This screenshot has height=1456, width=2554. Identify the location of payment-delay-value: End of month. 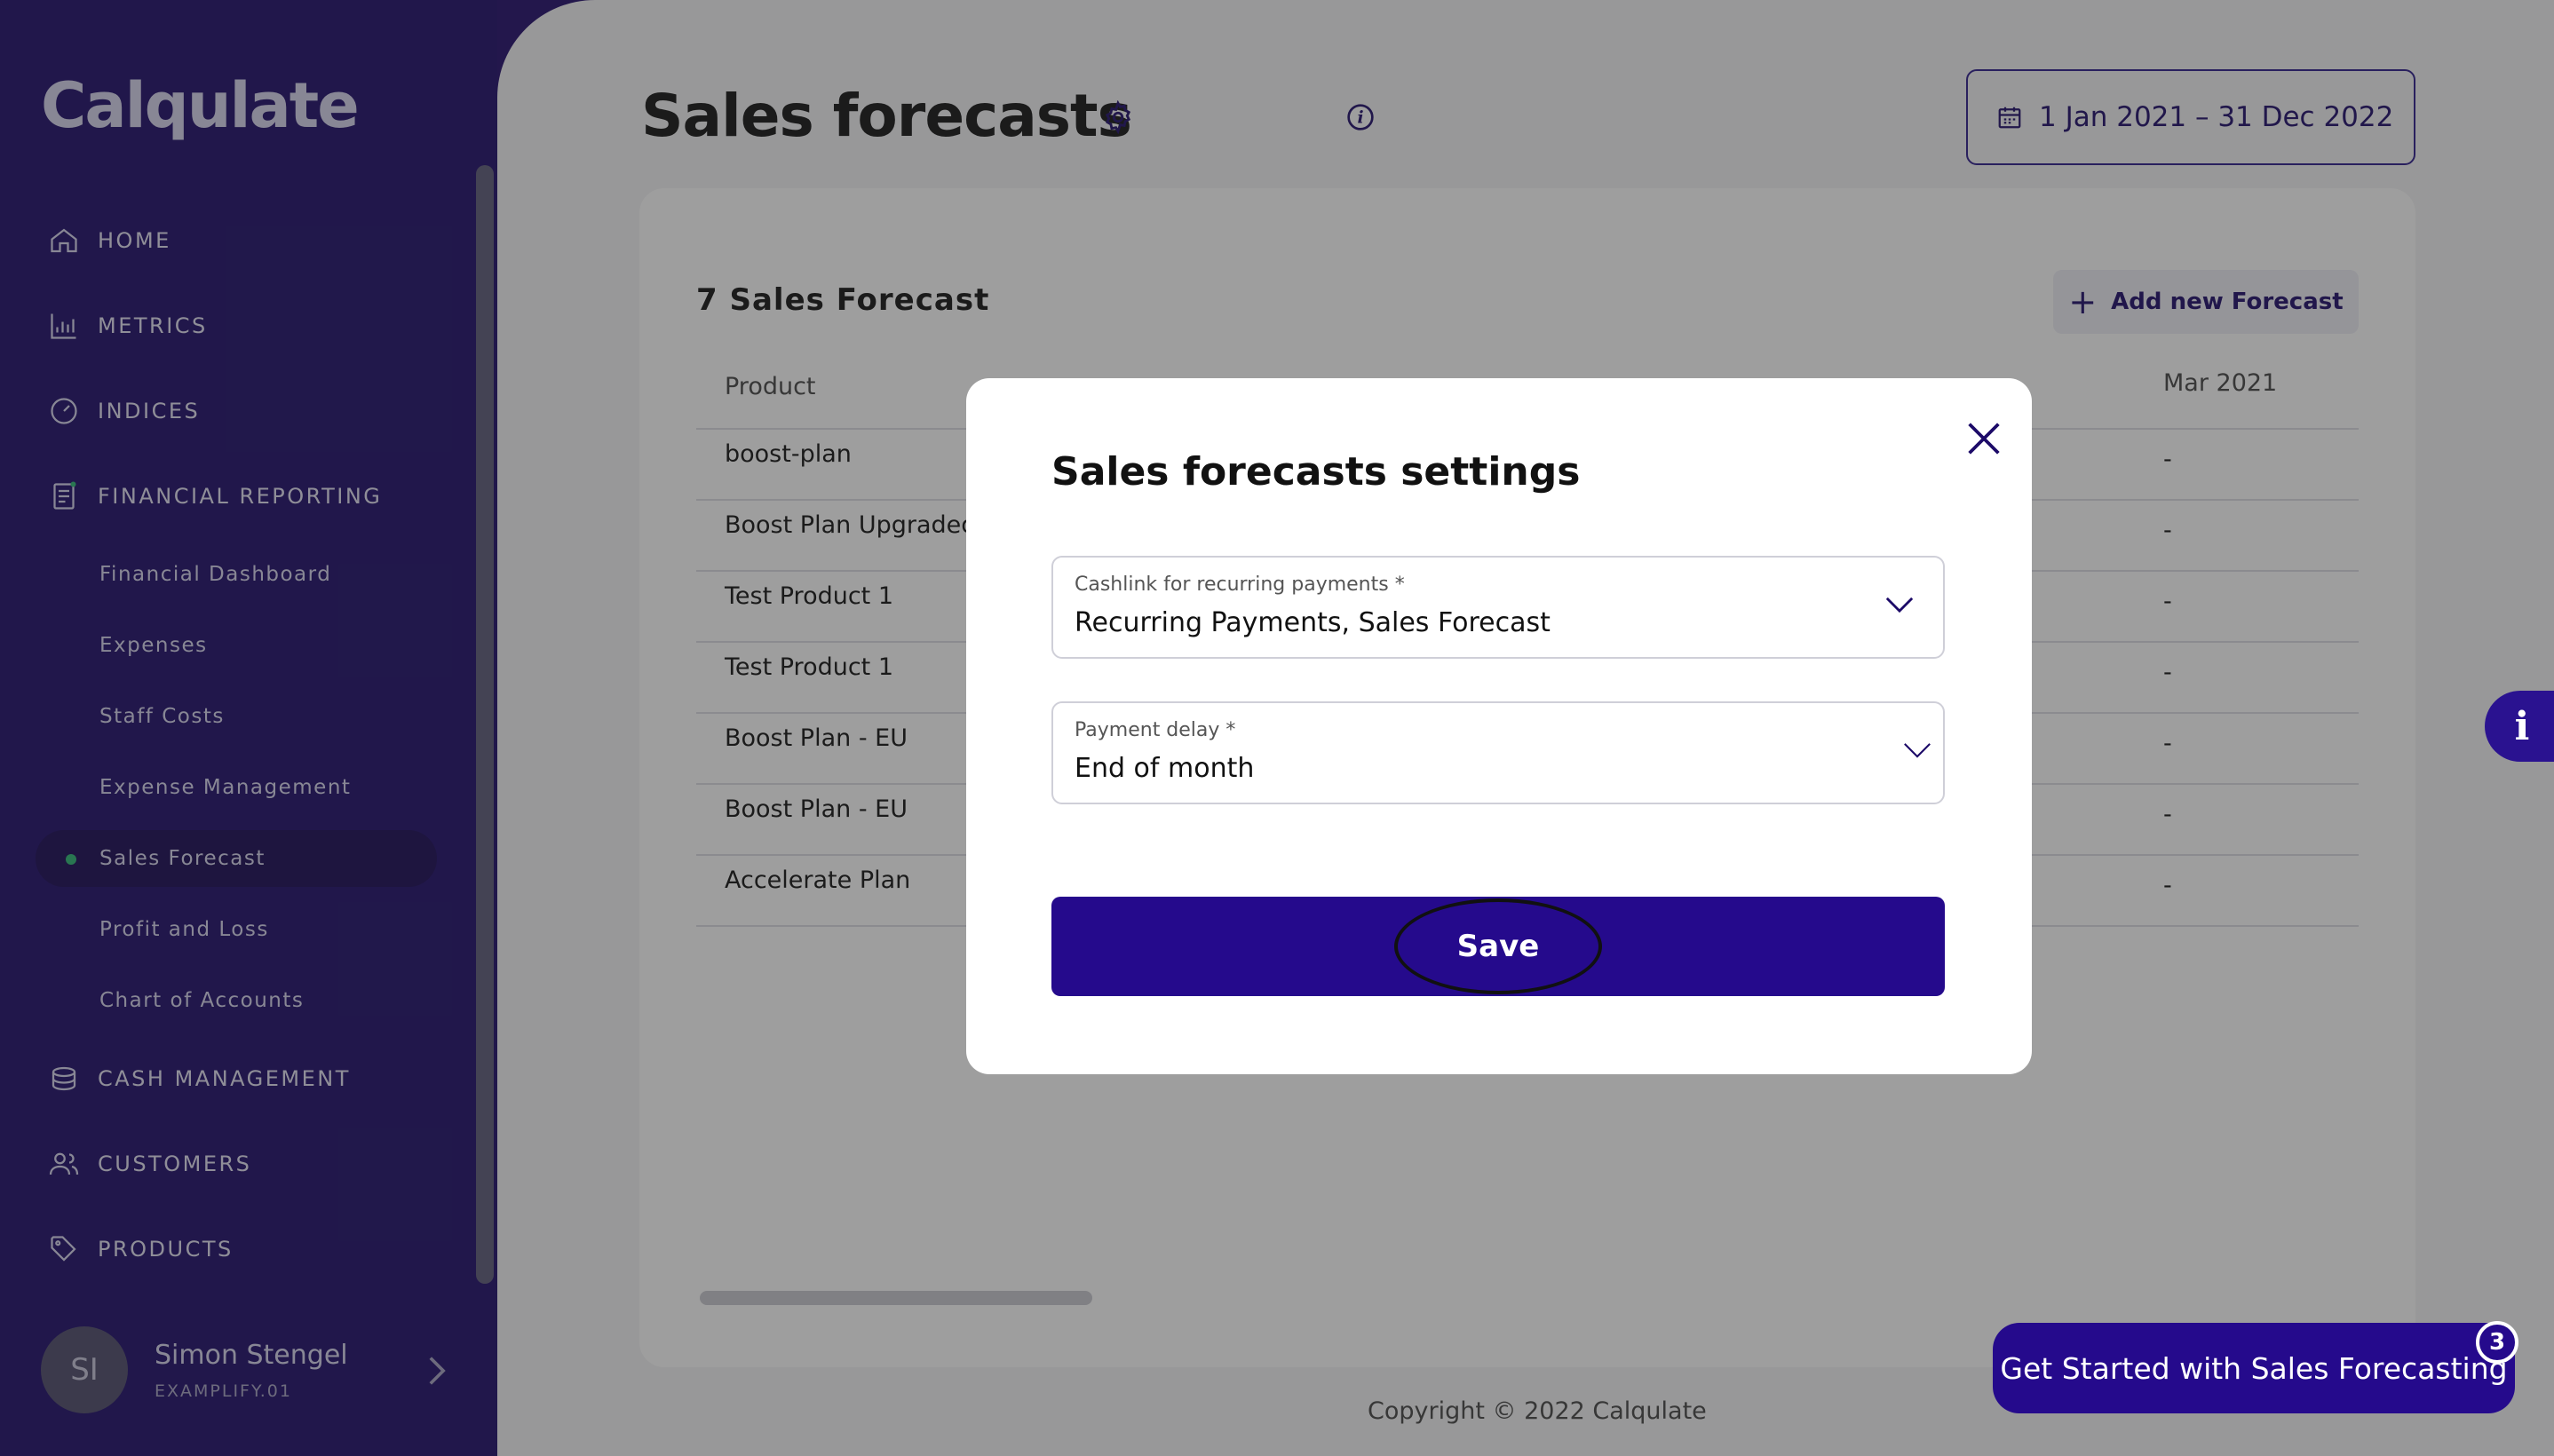
(1165, 768).